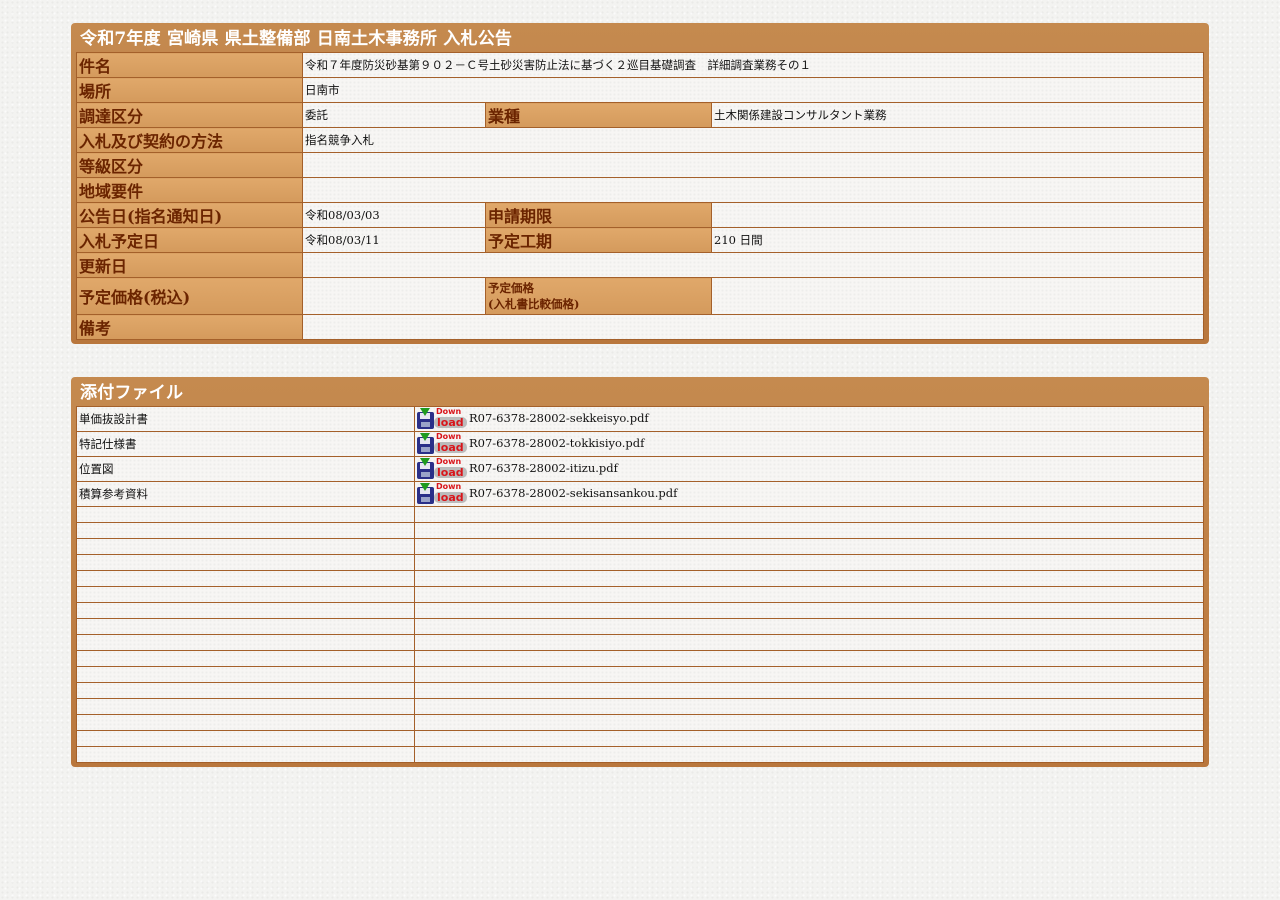  I want to click on row-grade: 等級区分, so click(640, 165).